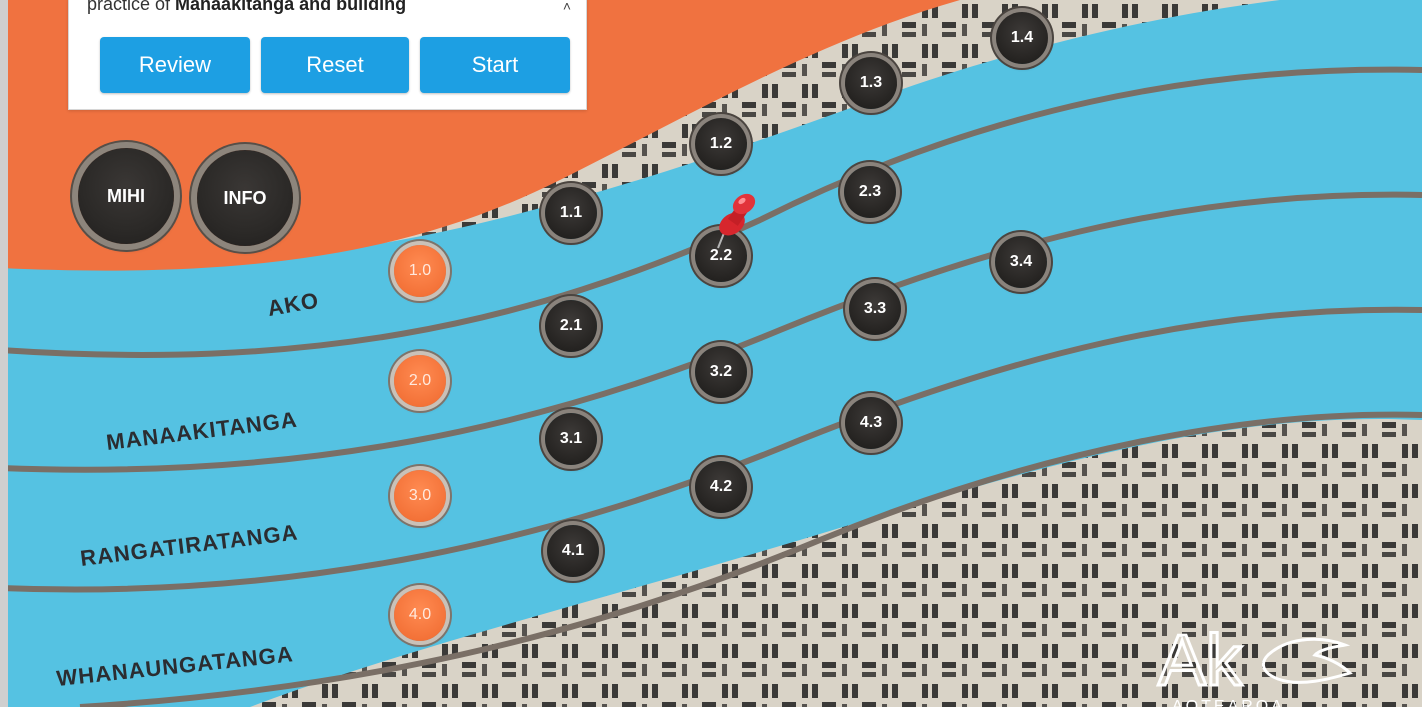 Image resolution: width=1422 pixels, height=707 pixels. I want to click on node-1-0: 1.0, so click(420, 271).